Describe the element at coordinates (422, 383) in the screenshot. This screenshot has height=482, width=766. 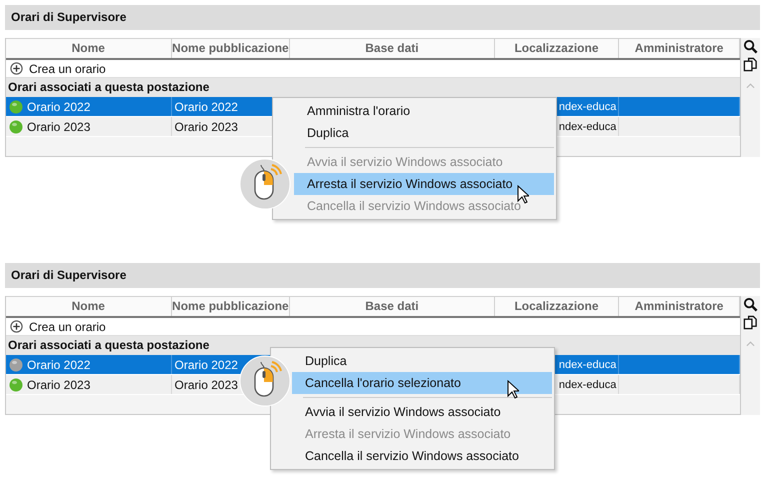
I see `menu-item: Cancella l'orario selezionato` at that location.